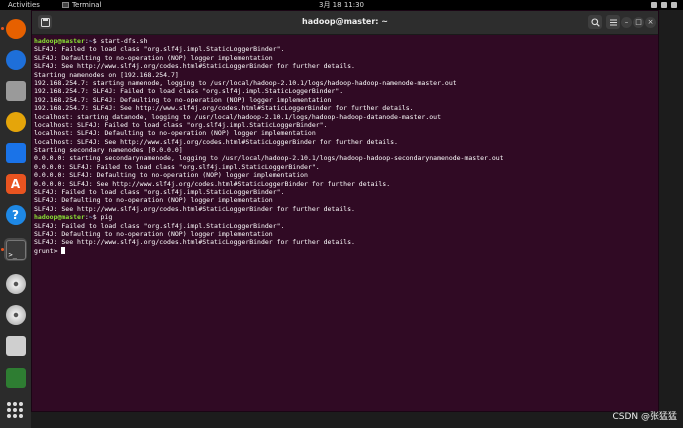 This screenshot has width=683, height=428. I want to click on prompt-line: hadoop@master:~$ pig, so click(345, 217).